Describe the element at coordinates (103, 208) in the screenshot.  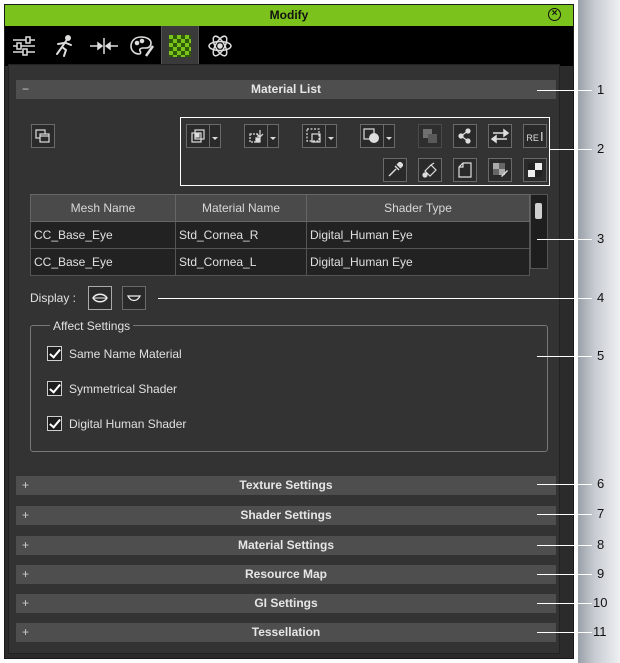
I see `column-header: Mesh Name` at that location.